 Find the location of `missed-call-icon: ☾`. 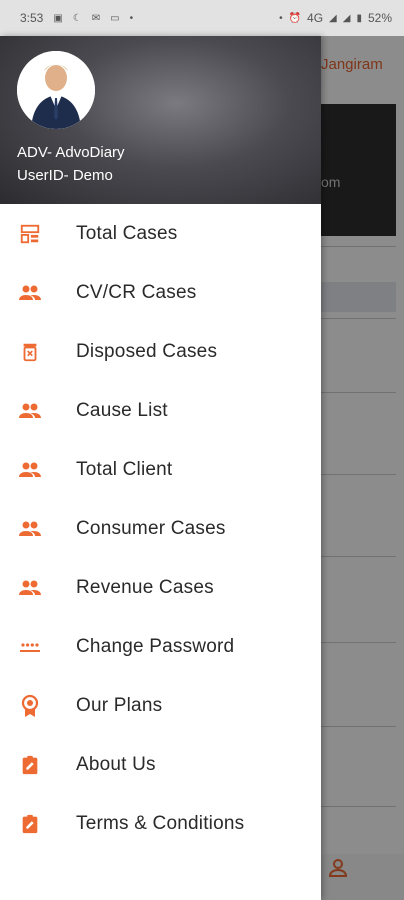

missed-call-icon: ☾ is located at coordinates (77, 18).